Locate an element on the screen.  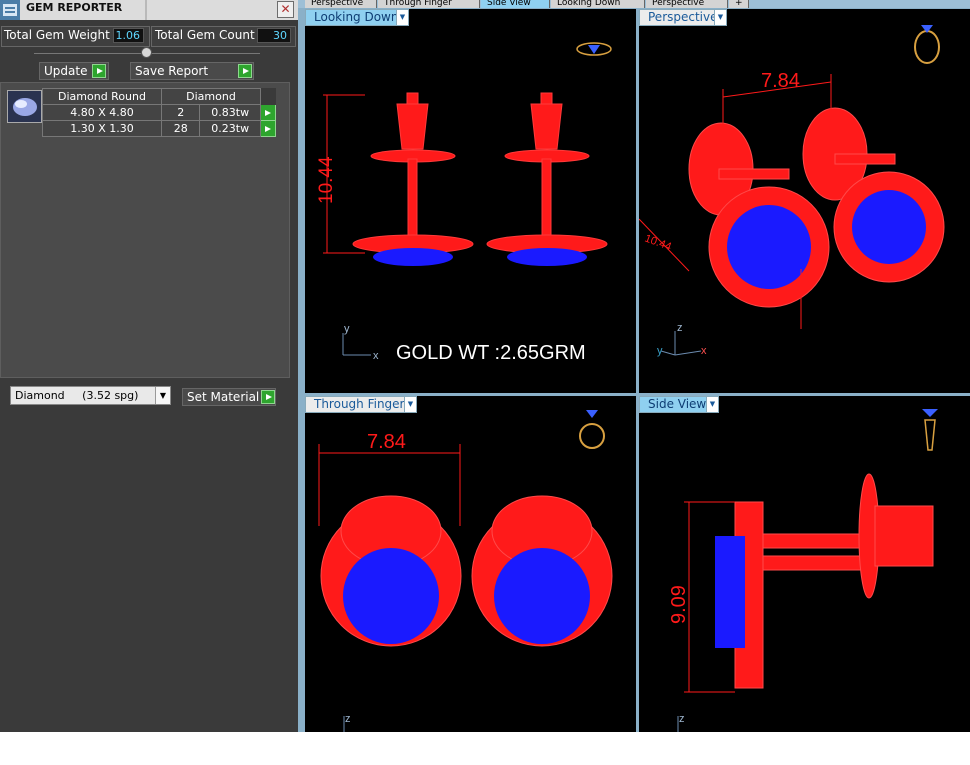
collapse-handle-icon is located at coordinates (146, 52).